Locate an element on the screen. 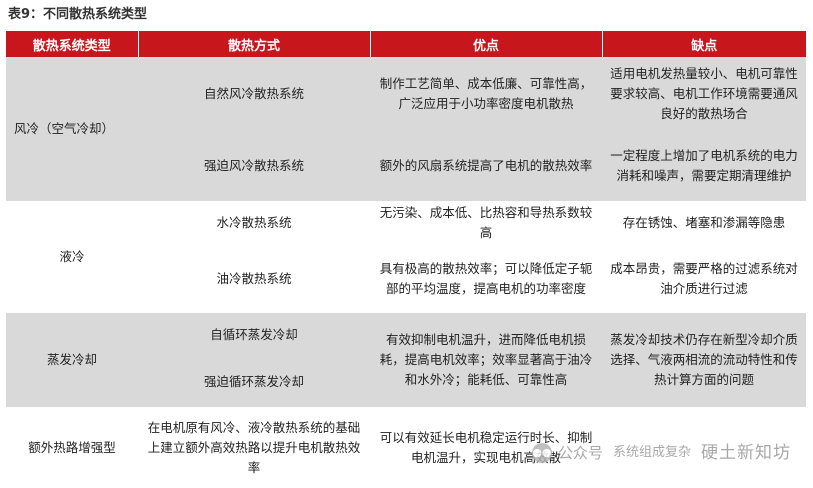 This screenshot has height=488, width=813. watermark-brand: 硬土新知坊 is located at coordinates (746, 453).